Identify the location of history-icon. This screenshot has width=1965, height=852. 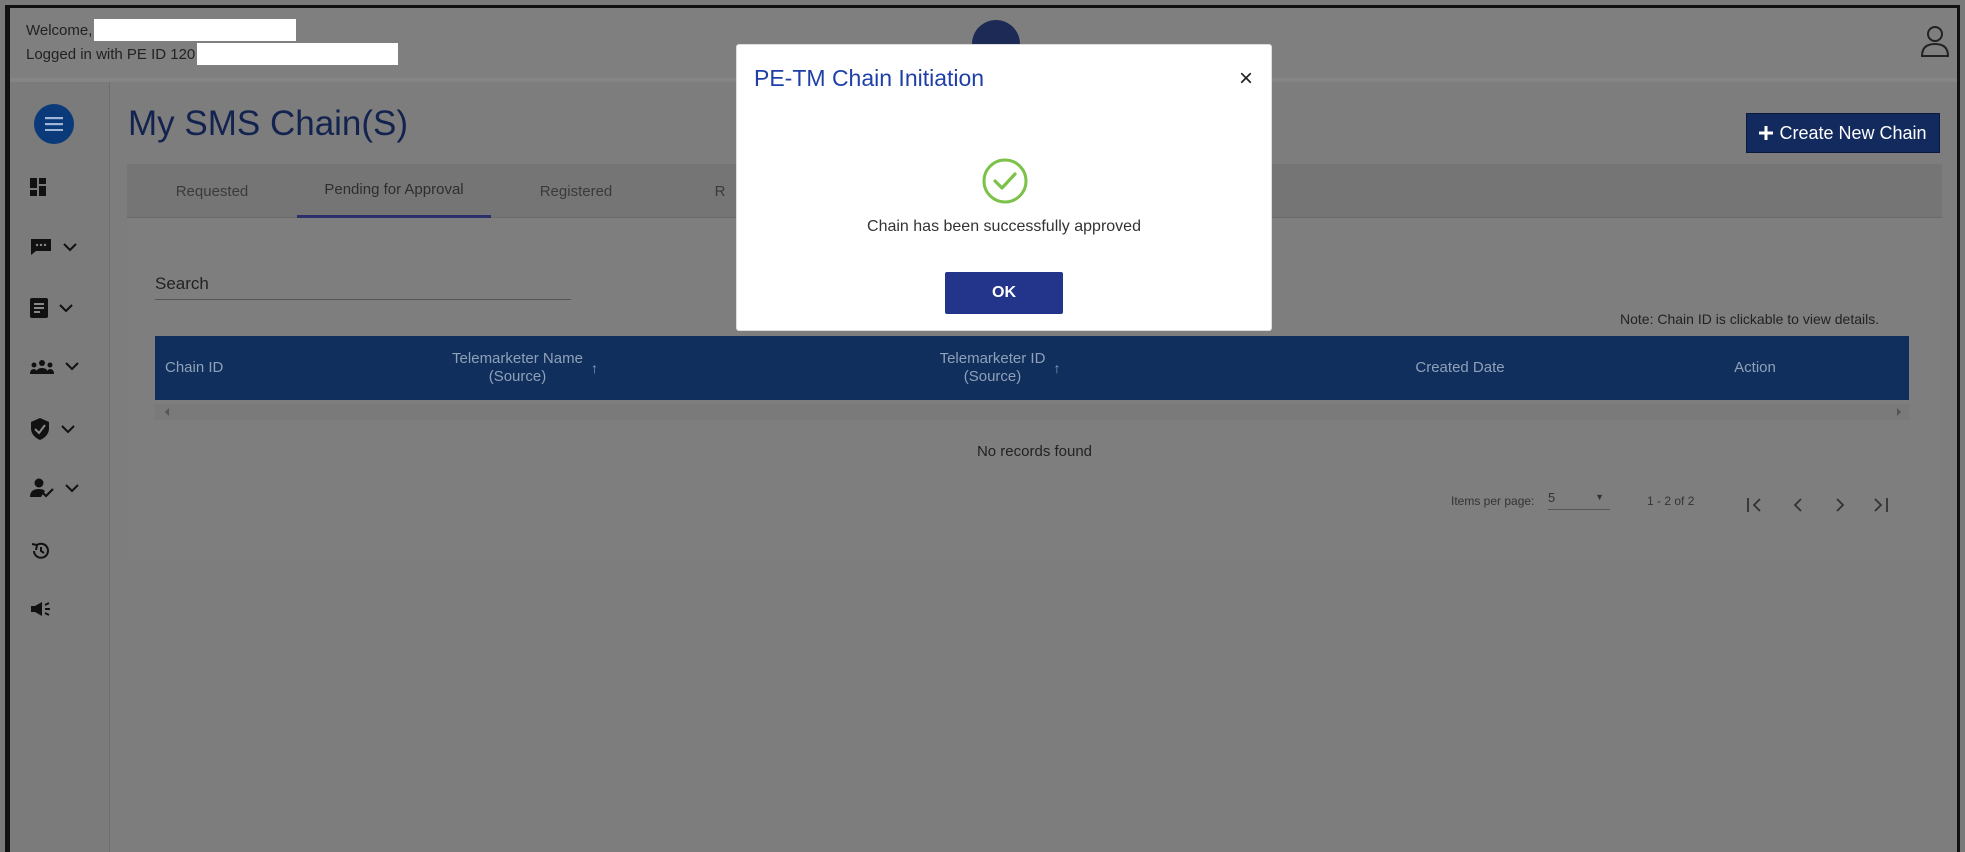
(40, 550).